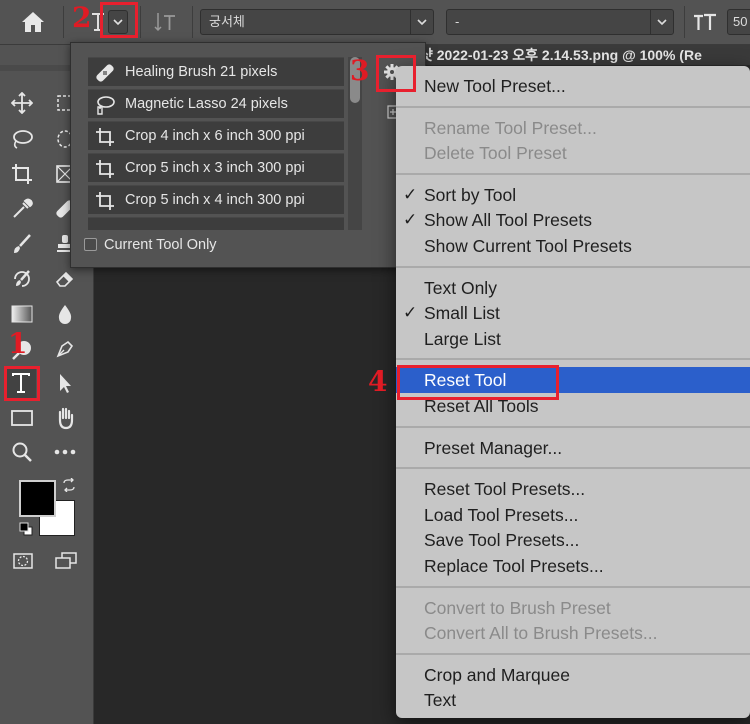 Image resolution: width=750 pixels, height=724 pixels. Describe the element at coordinates (573, 313) in the screenshot. I see `menu-item-small-list: ✓ Small List` at that location.